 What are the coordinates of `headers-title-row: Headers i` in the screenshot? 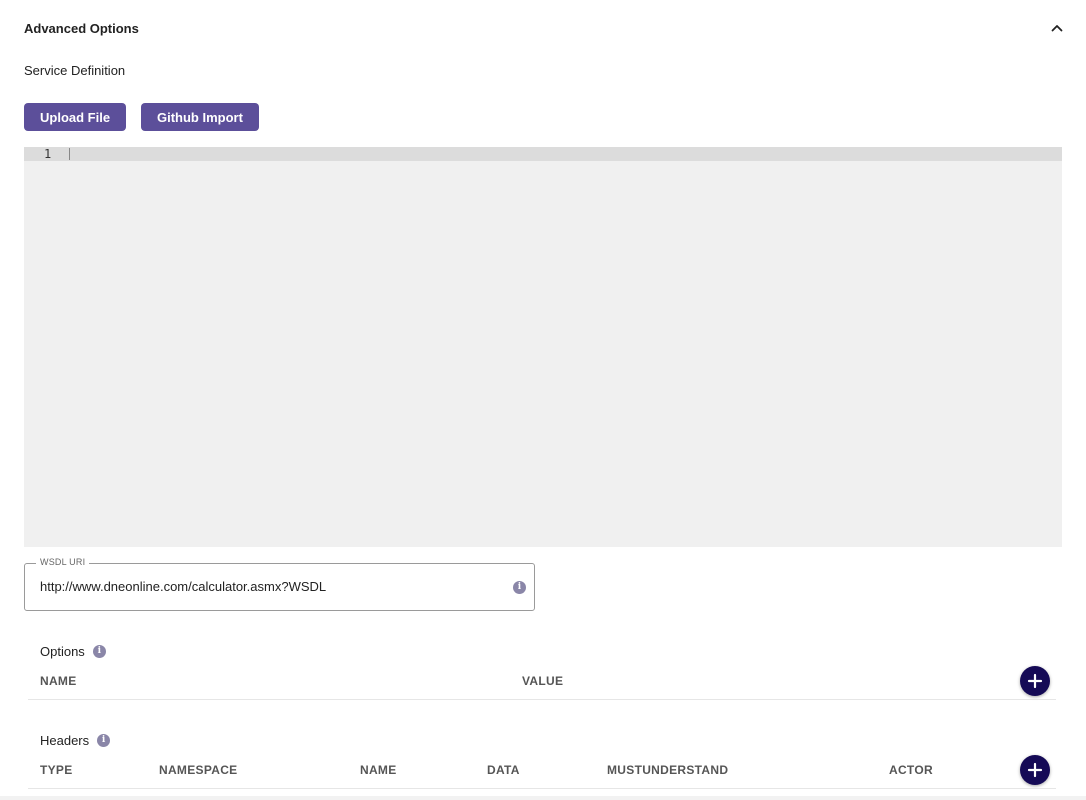 It's located at (75, 740).